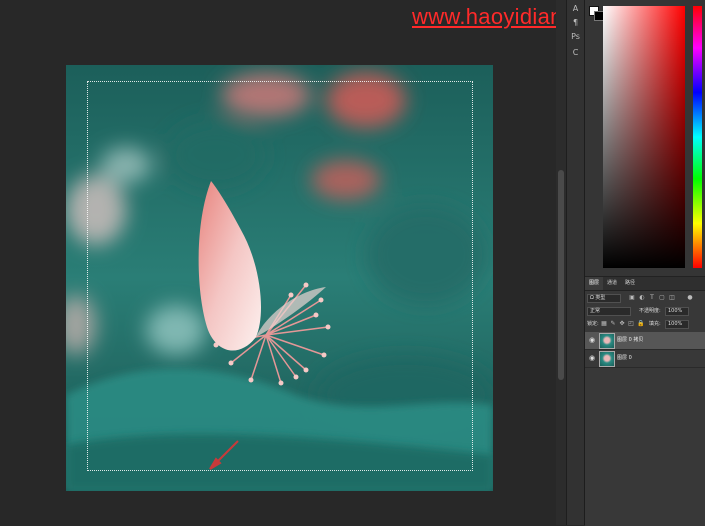  Describe the element at coordinates (642, 297) in the screenshot. I see `adjustment-filter-icon: ◐` at that location.